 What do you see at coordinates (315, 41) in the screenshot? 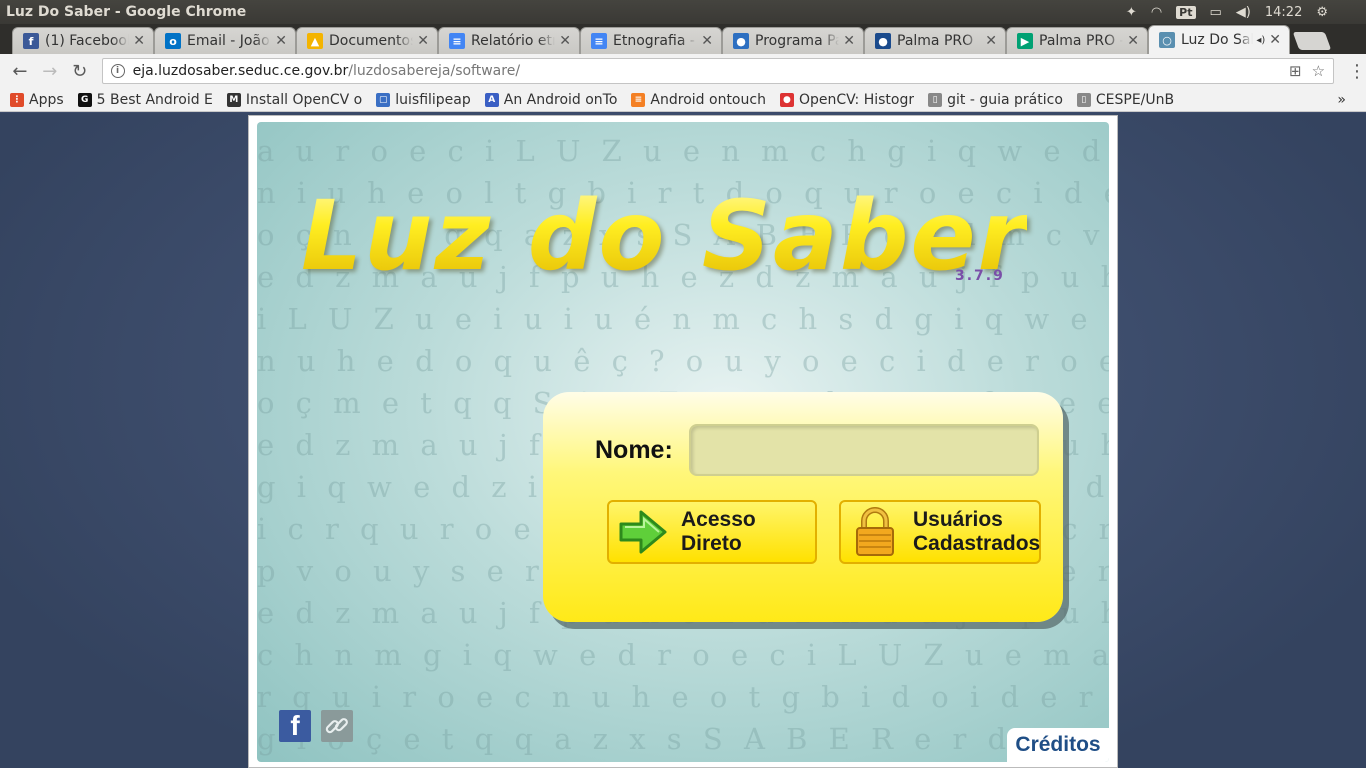
I see `drive-icon: ▲` at bounding box center [315, 41].